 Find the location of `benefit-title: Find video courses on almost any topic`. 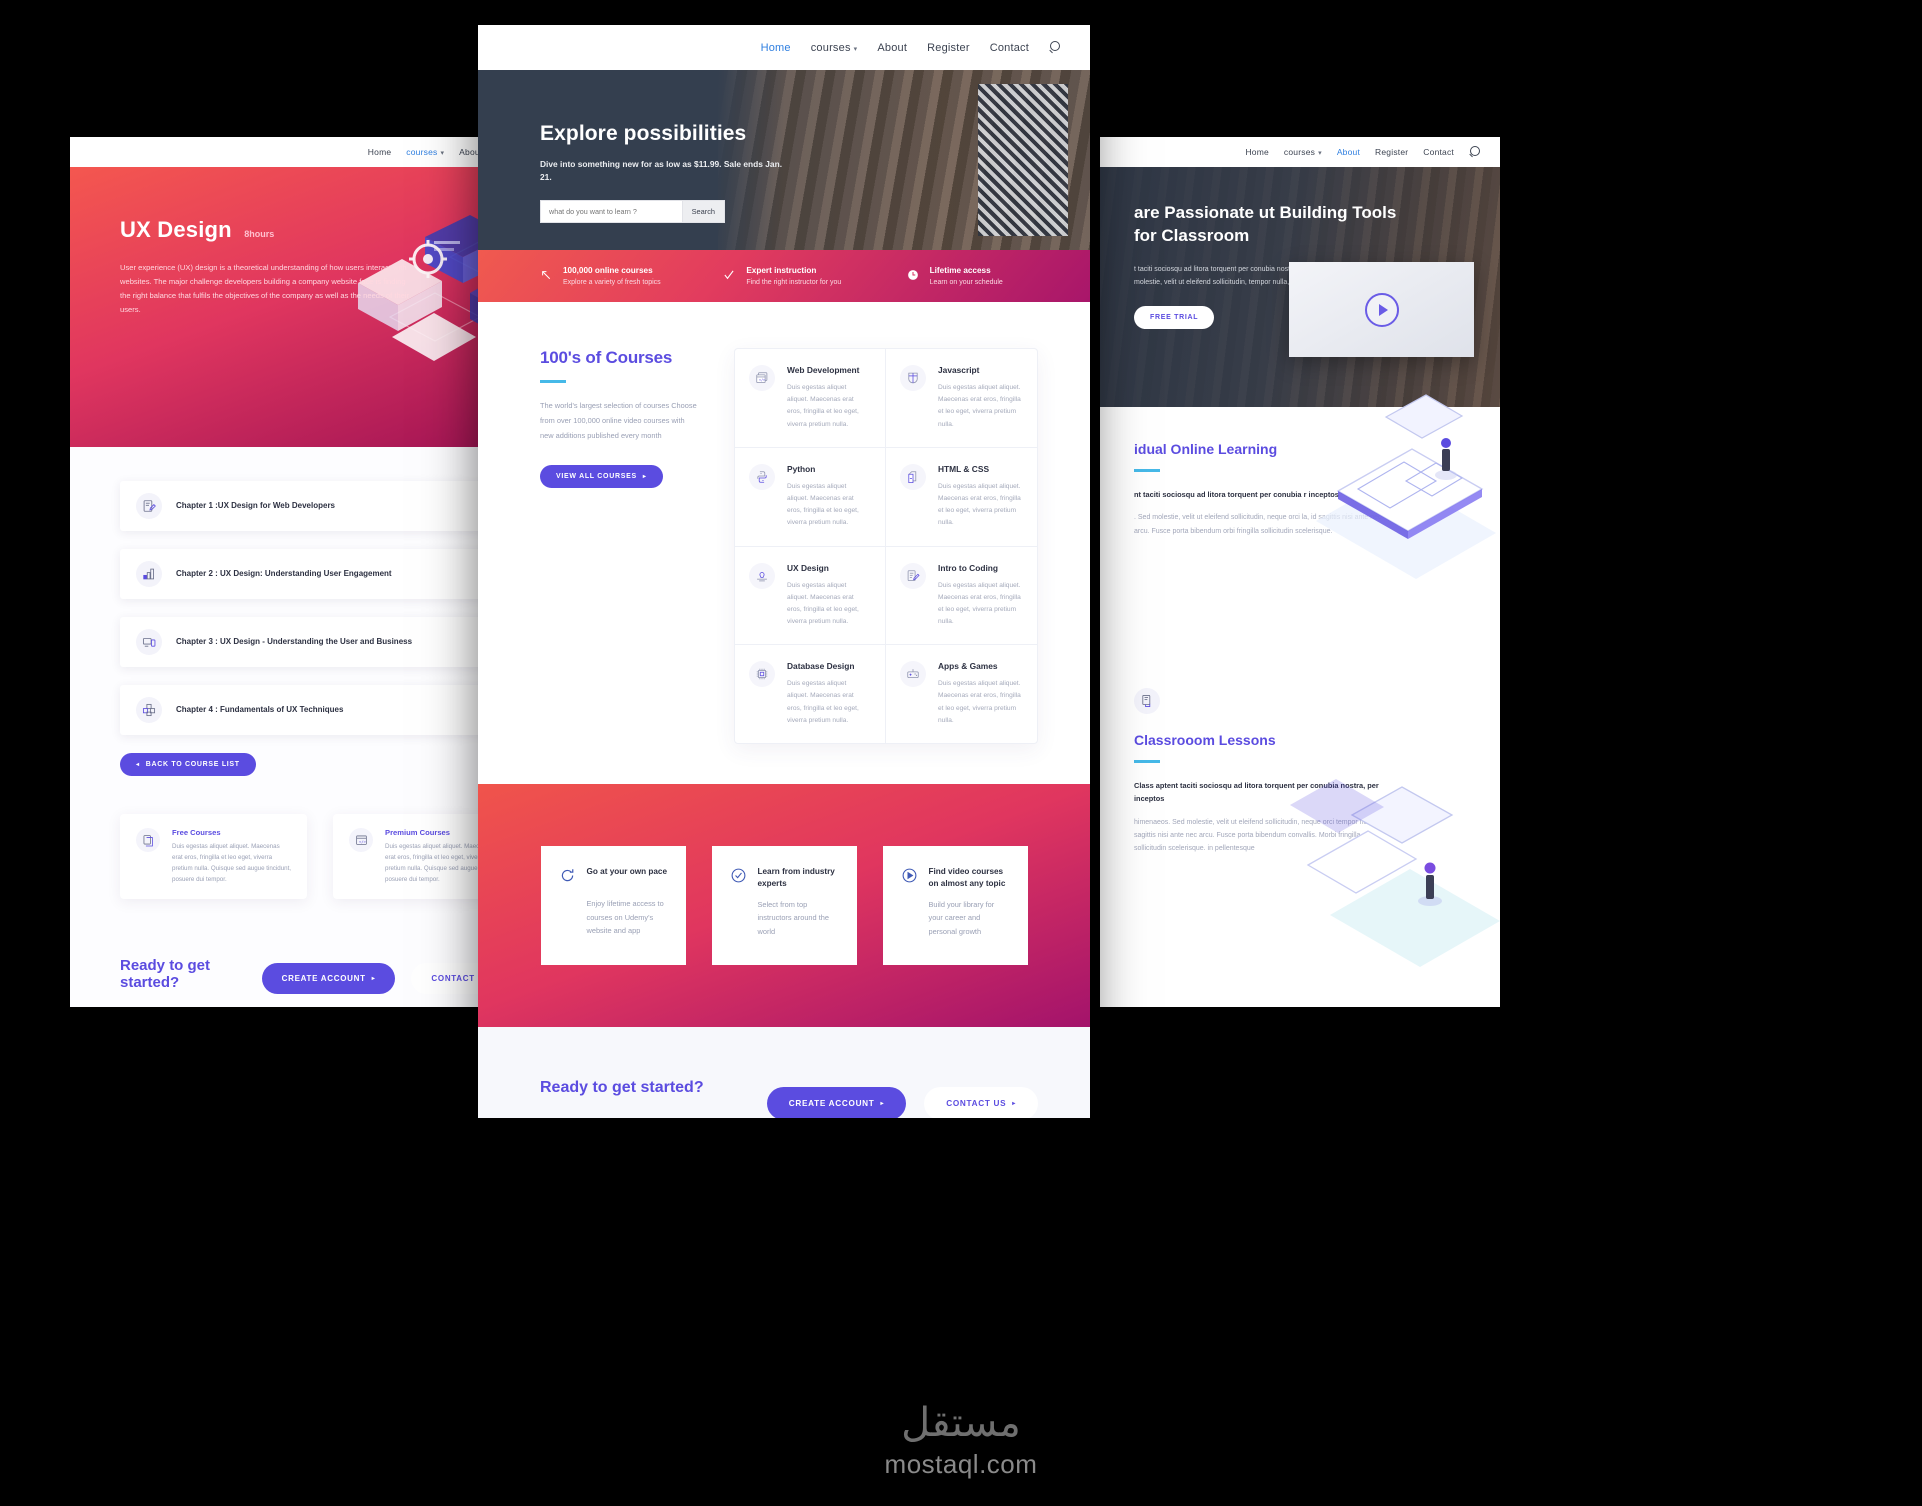

benefit-title: Find video courses on almost any topic is located at coordinates (967, 877).